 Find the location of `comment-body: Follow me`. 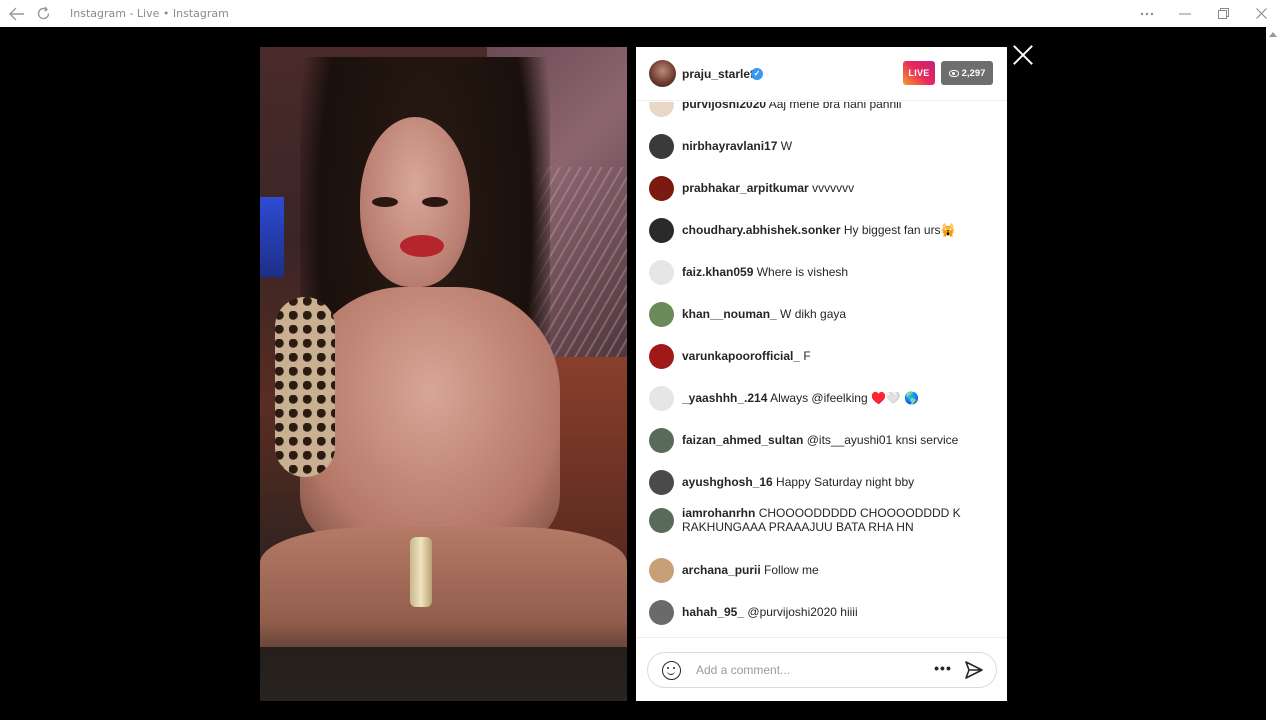

comment-body: Follow me is located at coordinates (791, 570).